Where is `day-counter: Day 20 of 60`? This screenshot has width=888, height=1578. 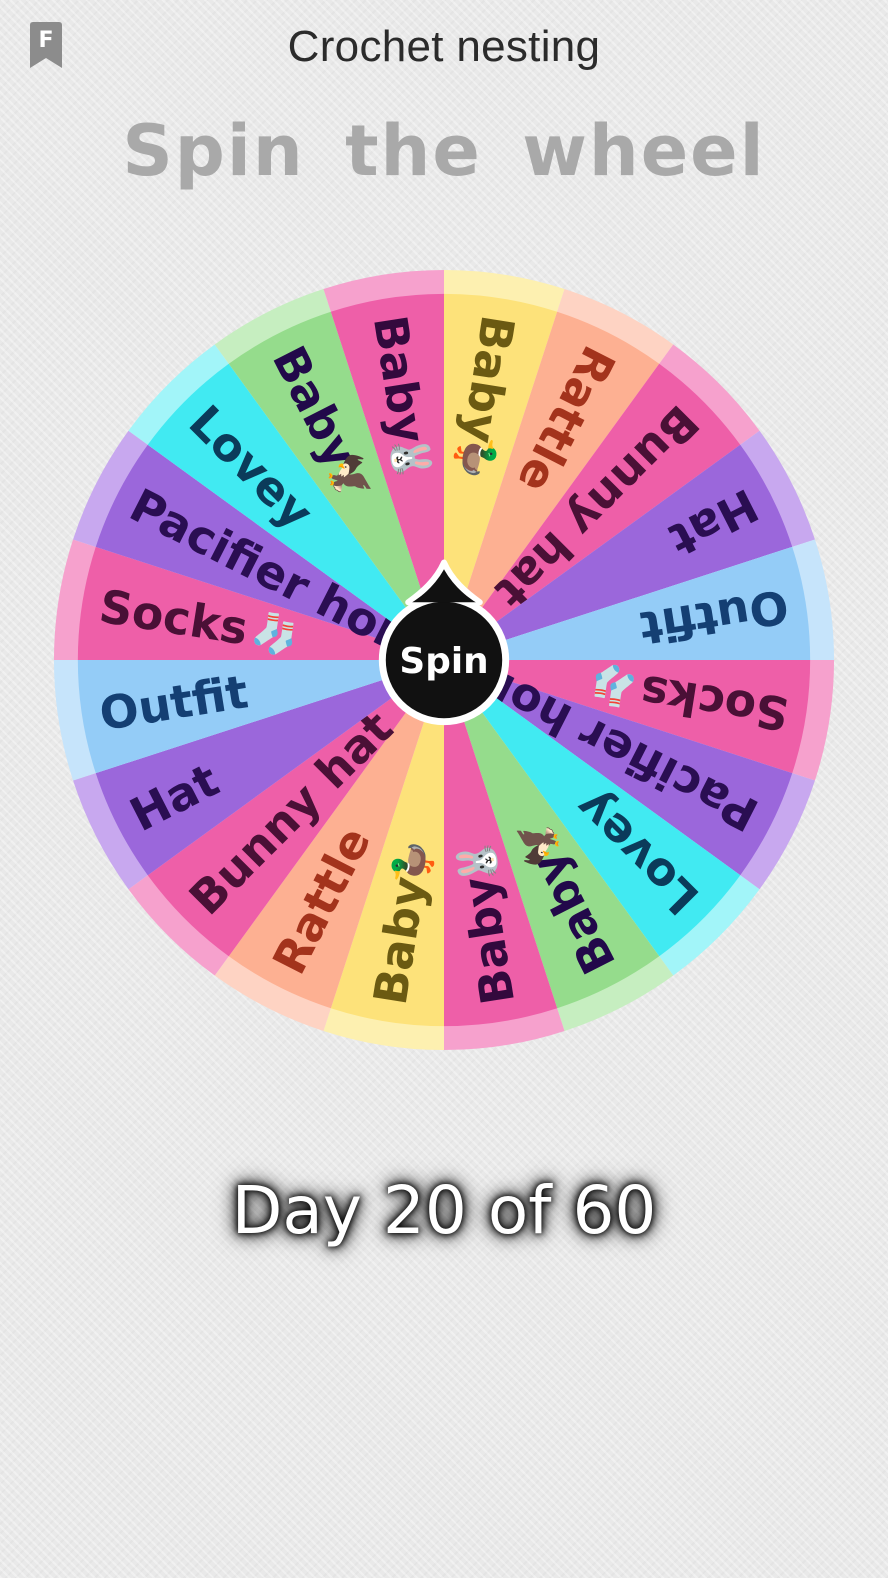 day-counter: Day 20 of 60 is located at coordinates (444, 1210).